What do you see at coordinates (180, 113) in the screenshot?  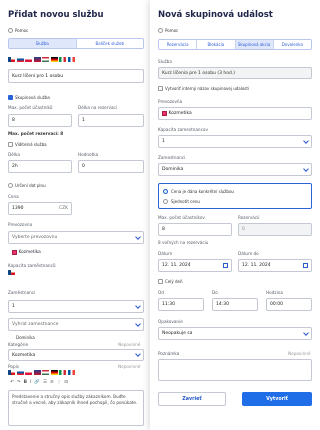 I see `location-value: Kozmetika` at bounding box center [180, 113].